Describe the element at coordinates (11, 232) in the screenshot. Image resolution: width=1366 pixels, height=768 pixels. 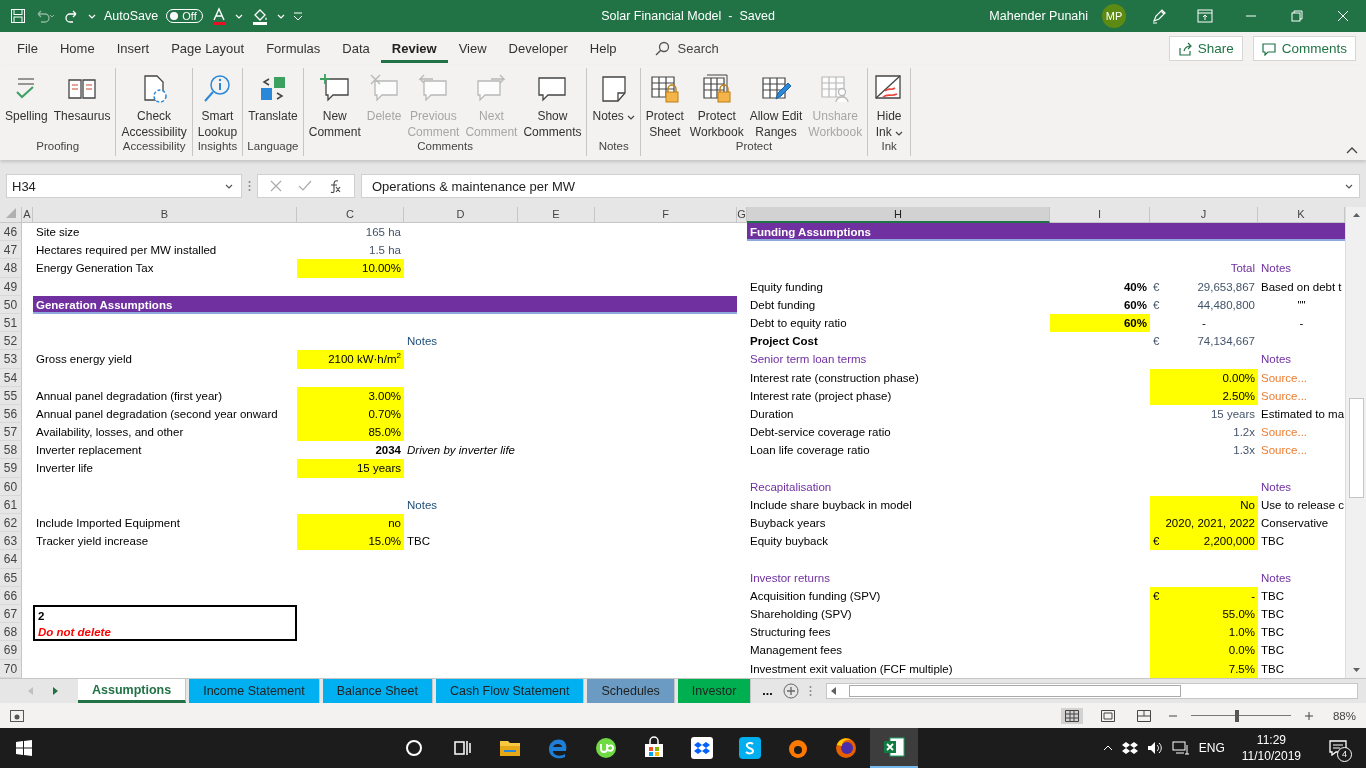
I see `row-header: 46` at that location.